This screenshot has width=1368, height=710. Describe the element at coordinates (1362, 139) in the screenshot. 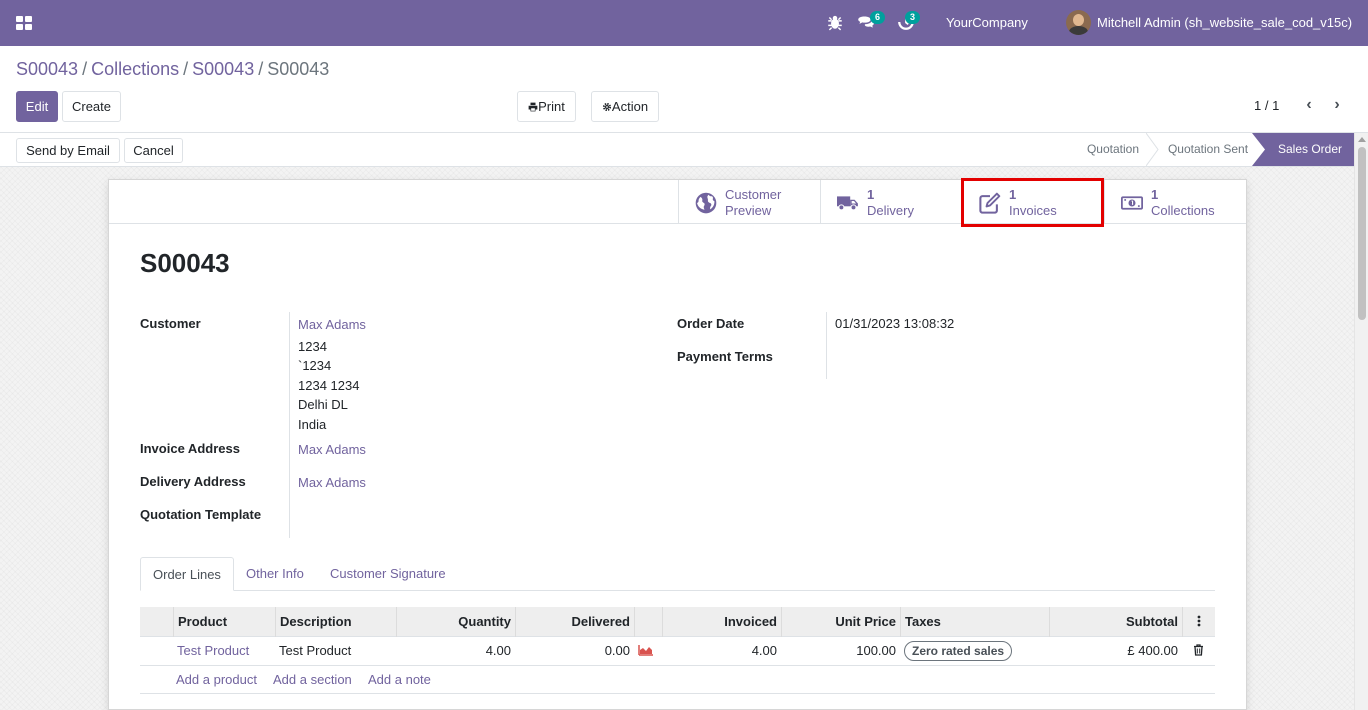

I see `scroll-up-icon` at that location.